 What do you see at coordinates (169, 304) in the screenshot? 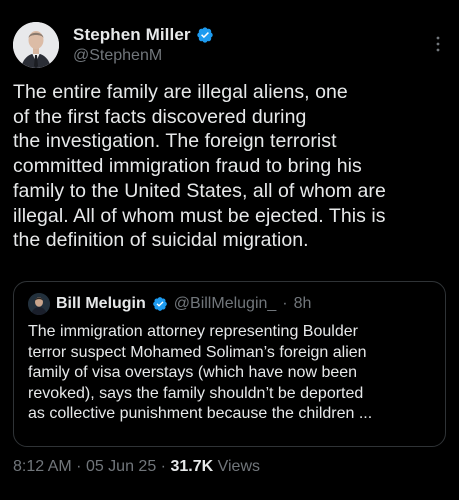
I see `quoted-tweet-header: Bill Melugin @BillMelugin_ · 8h` at bounding box center [169, 304].